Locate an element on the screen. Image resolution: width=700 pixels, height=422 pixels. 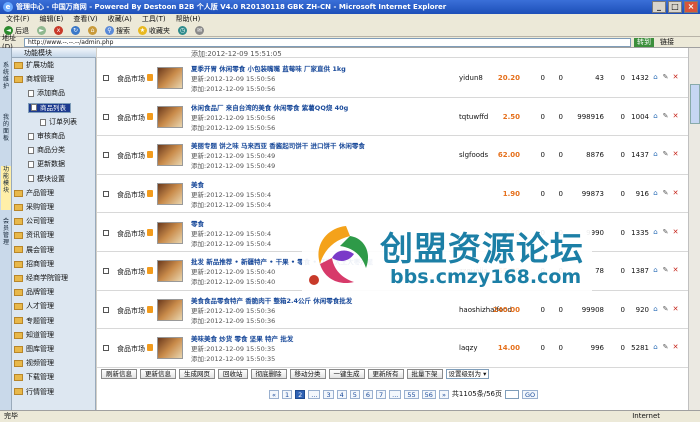
sidebar-item: 专题管理 is located at coordinates (34, 321).